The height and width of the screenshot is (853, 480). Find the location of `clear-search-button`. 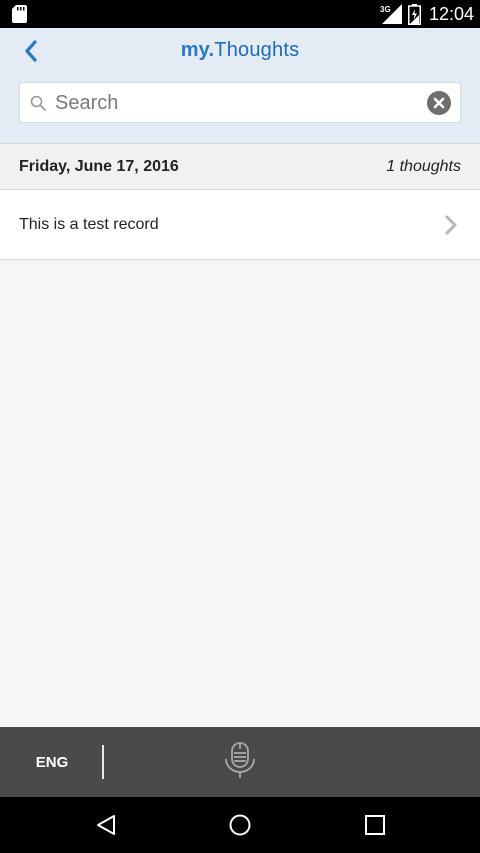

clear-search-button is located at coordinates (439, 103).